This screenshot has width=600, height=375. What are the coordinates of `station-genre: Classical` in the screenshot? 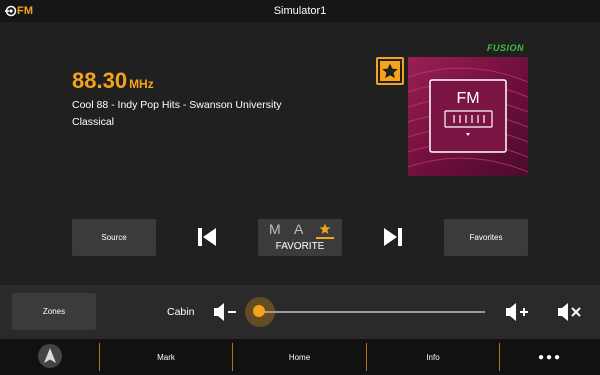 It's located at (93, 122).